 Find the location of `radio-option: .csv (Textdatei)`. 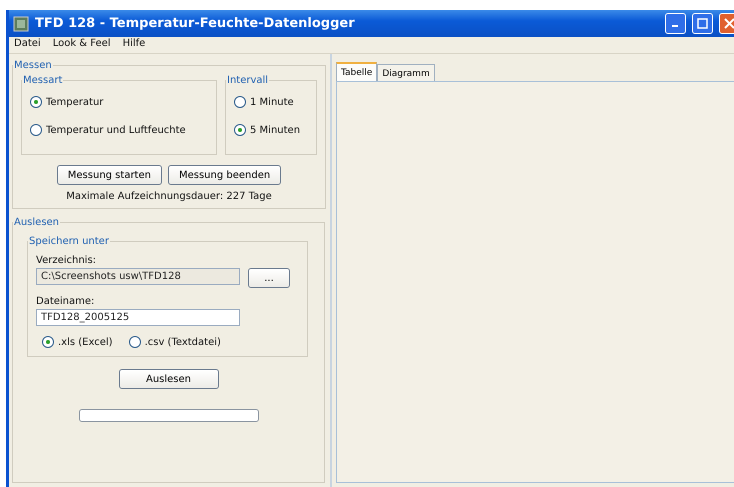

radio-option: .csv (Textdatei) is located at coordinates (174, 342).